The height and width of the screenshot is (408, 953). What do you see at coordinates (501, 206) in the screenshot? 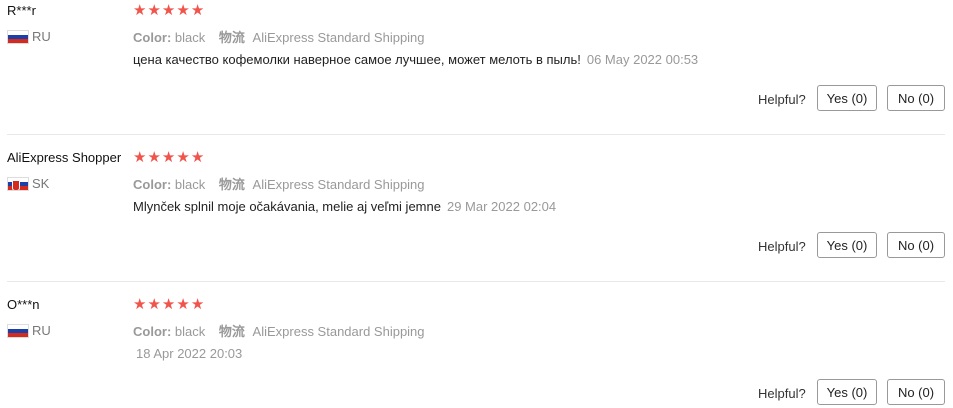
I see `review-date: 29 Mar 2022 02:04` at bounding box center [501, 206].